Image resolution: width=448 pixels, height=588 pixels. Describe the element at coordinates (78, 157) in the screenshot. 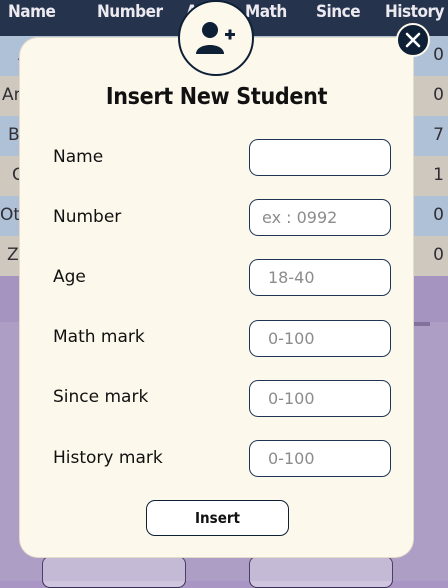

I see `name-label: Name` at that location.